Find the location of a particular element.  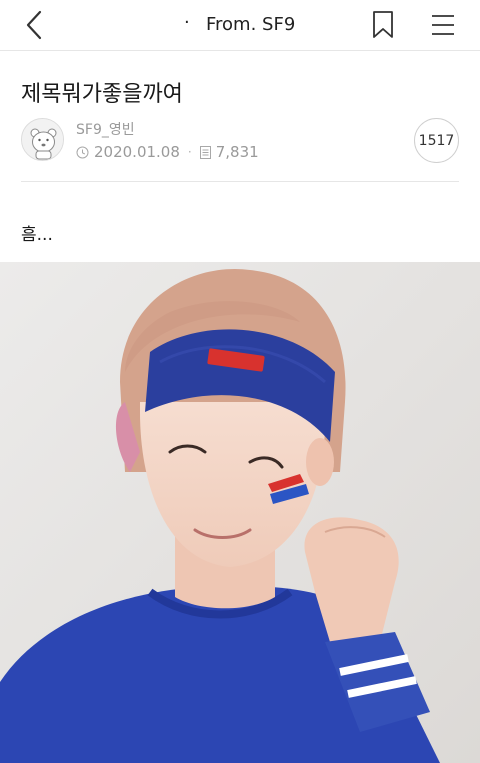

bookmark-icon is located at coordinates (383, 24).